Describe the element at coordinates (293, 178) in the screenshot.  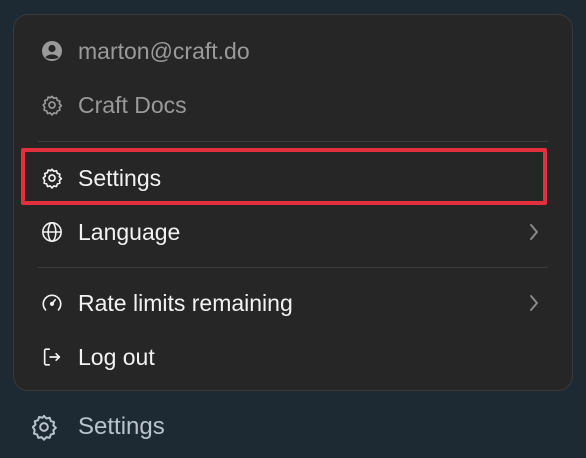
I see `menu-item-settings: Settings` at that location.